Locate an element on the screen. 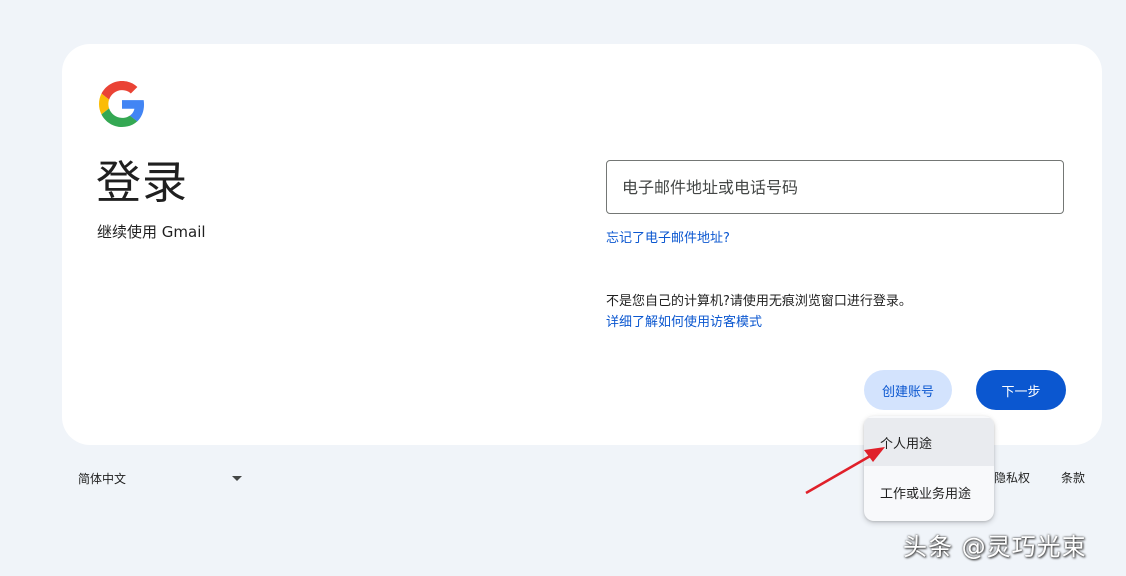  guest-mode-link: 详细了解如何使用访客模式 is located at coordinates (684, 320).